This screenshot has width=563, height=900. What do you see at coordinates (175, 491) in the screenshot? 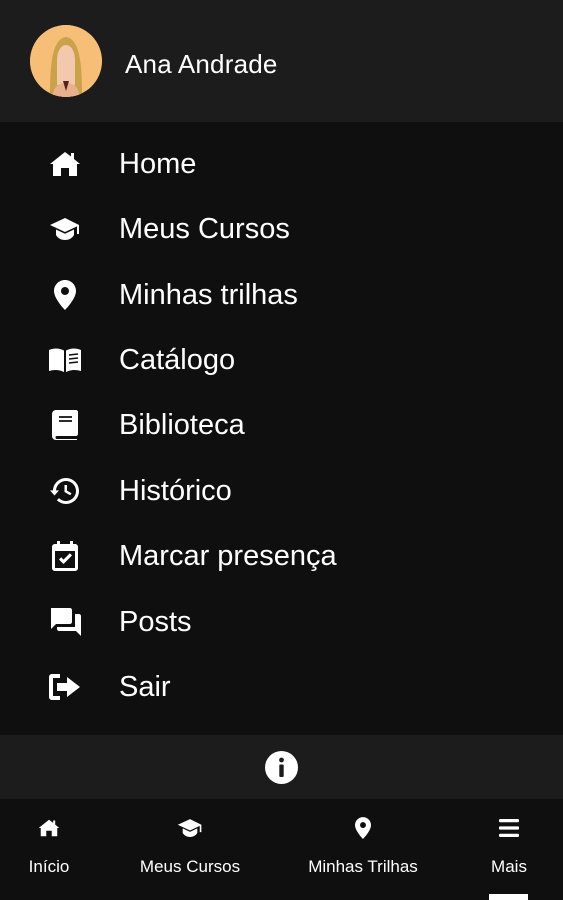
I see `menu-item-label: Histórico` at bounding box center [175, 491].